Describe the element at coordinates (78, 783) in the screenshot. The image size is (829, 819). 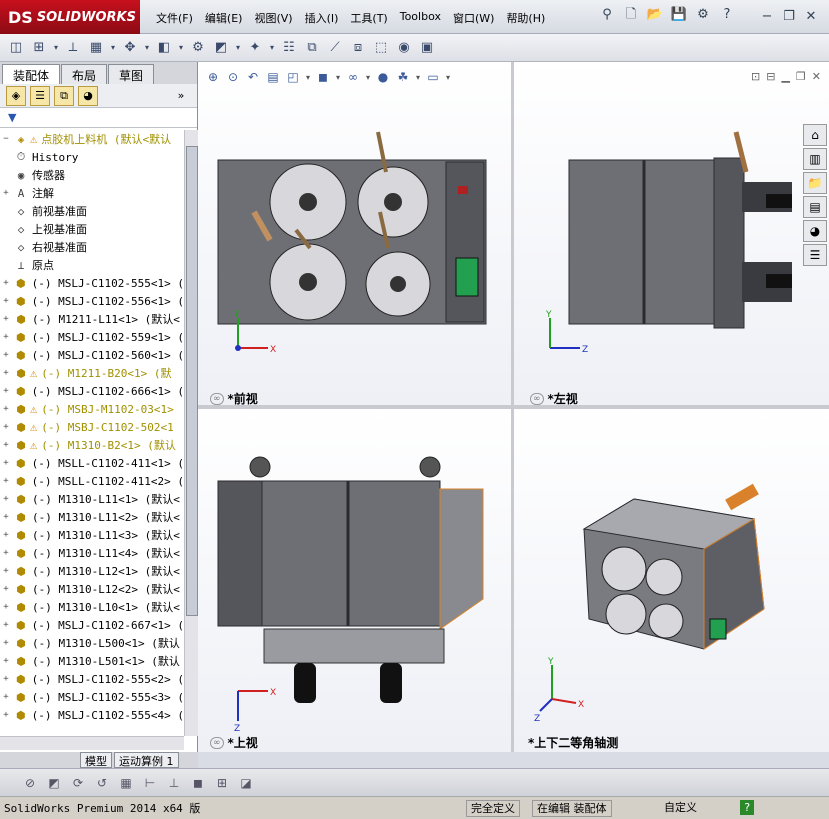
I see `rotate-icon: ⟳` at that location.